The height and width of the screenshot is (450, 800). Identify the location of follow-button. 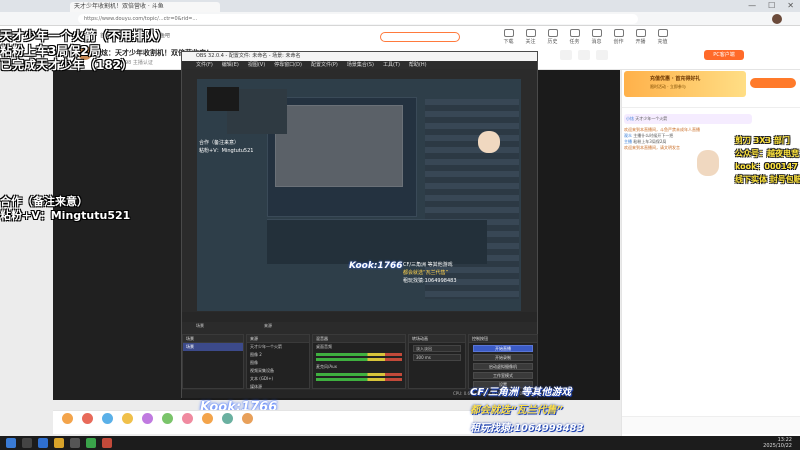
(602, 55).